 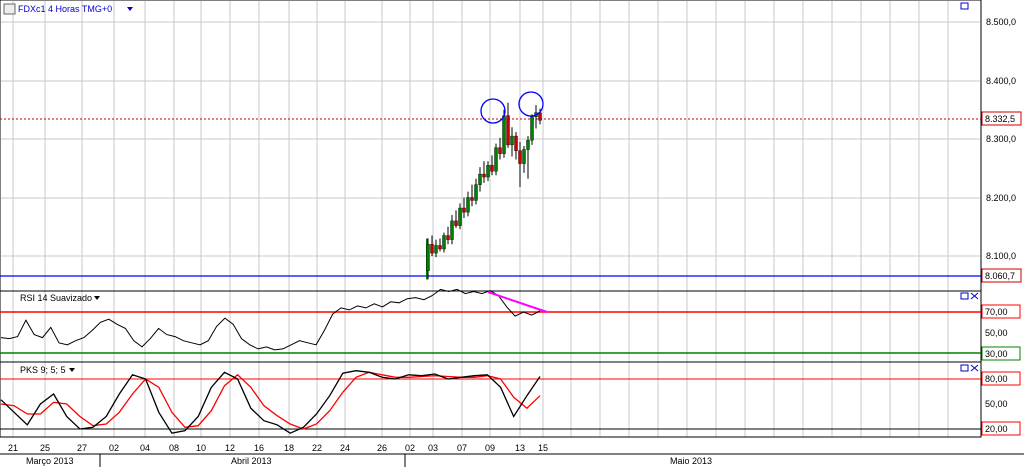 I want to click on rsi-upper-label: 70,00, so click(x=996, y=312).